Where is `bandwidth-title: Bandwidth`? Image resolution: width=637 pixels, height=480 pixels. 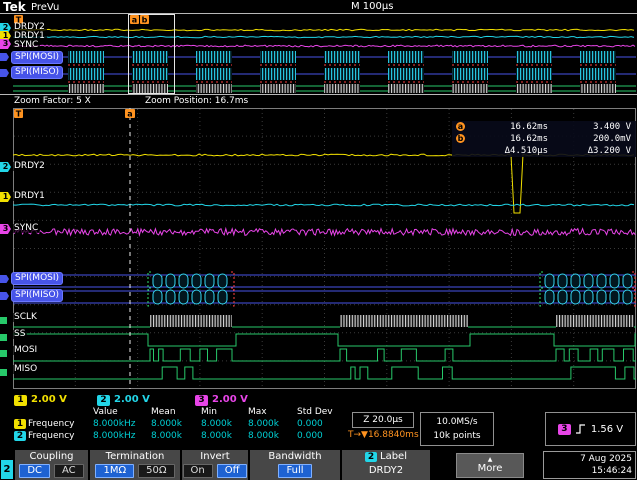 bandwidth-title: Bandwidth is located at coordinates (295, 456).